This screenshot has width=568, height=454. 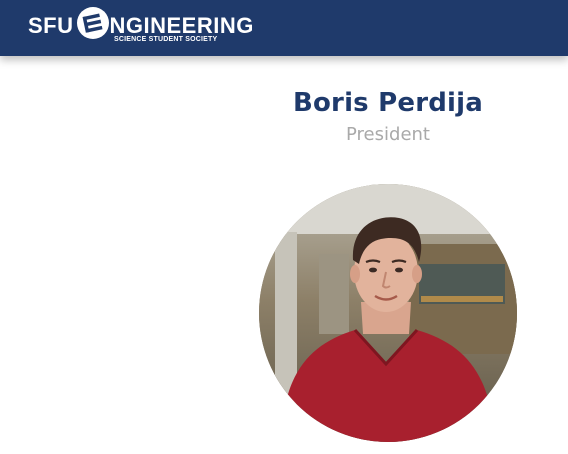 What do you see at coordinates (92, 23) in the screenshot?
I see `logo-e-badge-icon` at bounding box center [92, 23].